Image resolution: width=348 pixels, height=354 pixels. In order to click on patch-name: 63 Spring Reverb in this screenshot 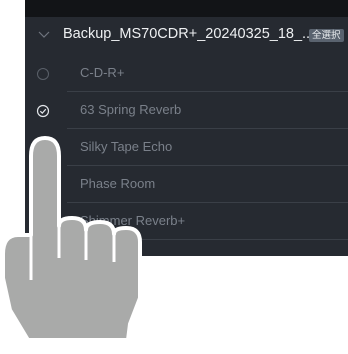, I will do `click(131, 109)`.